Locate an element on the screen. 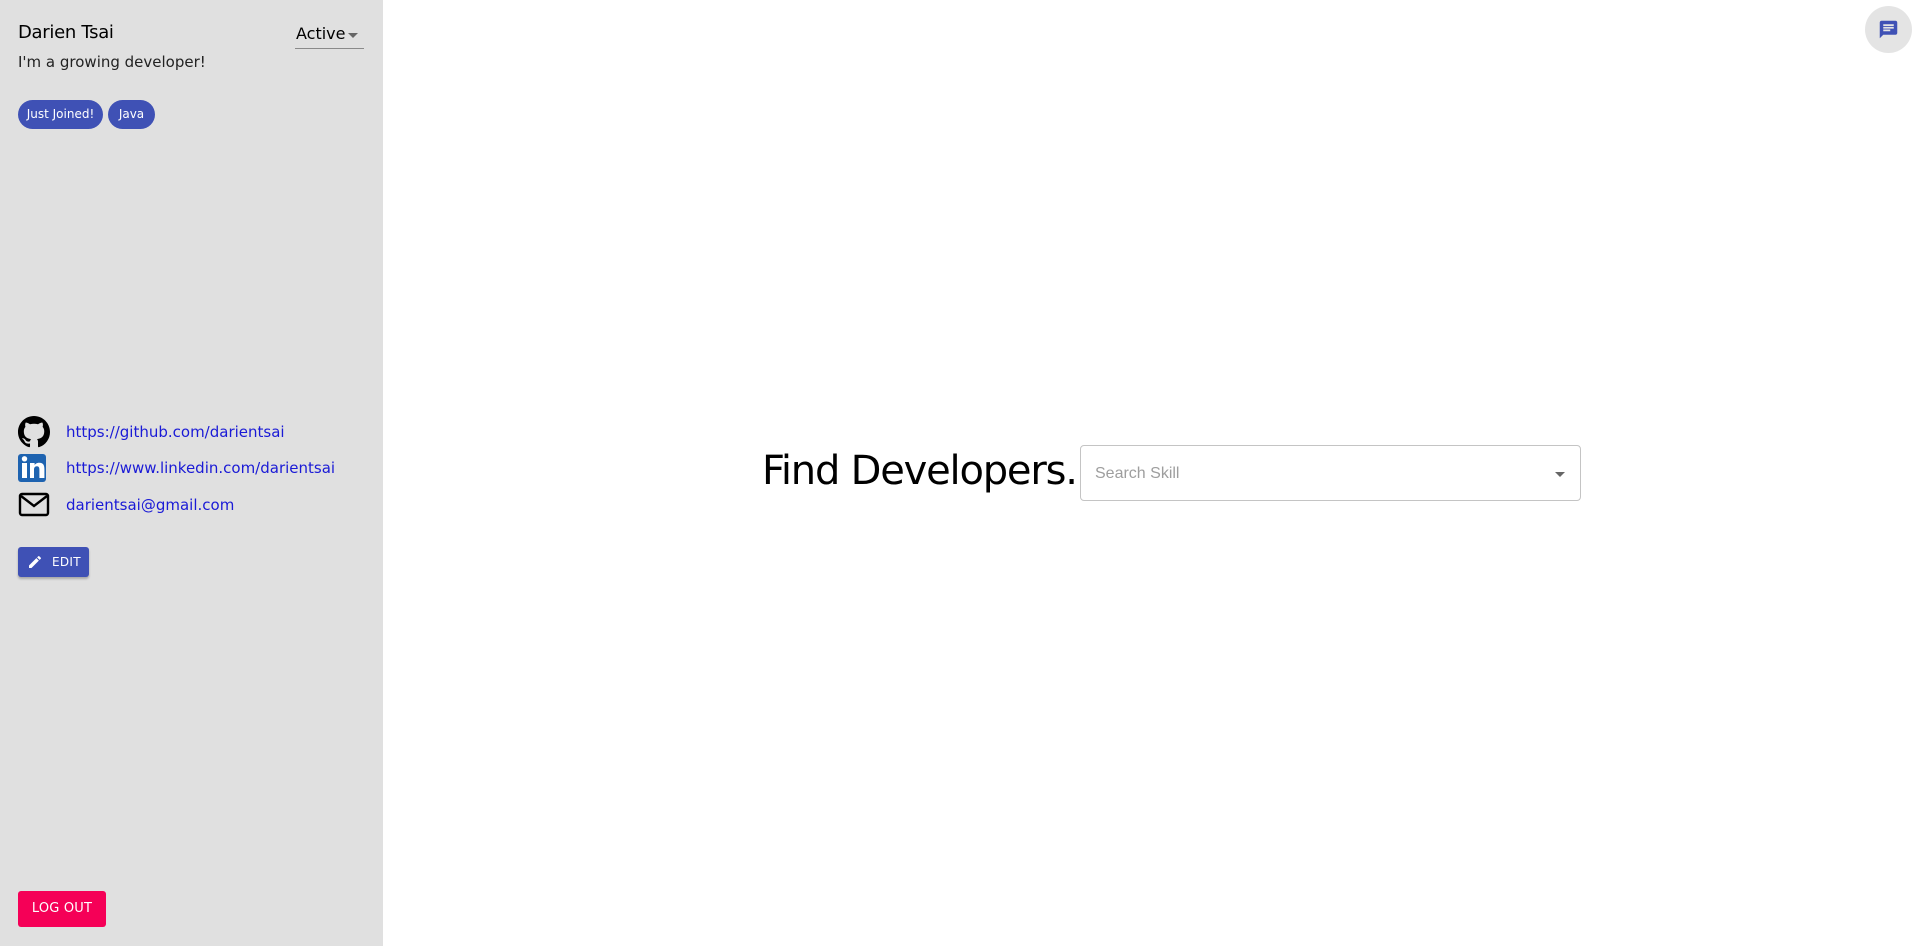 The height and width of the screenshot is (946, 1919). user-name: Darien Tsai is located at coordinates (66, 32).